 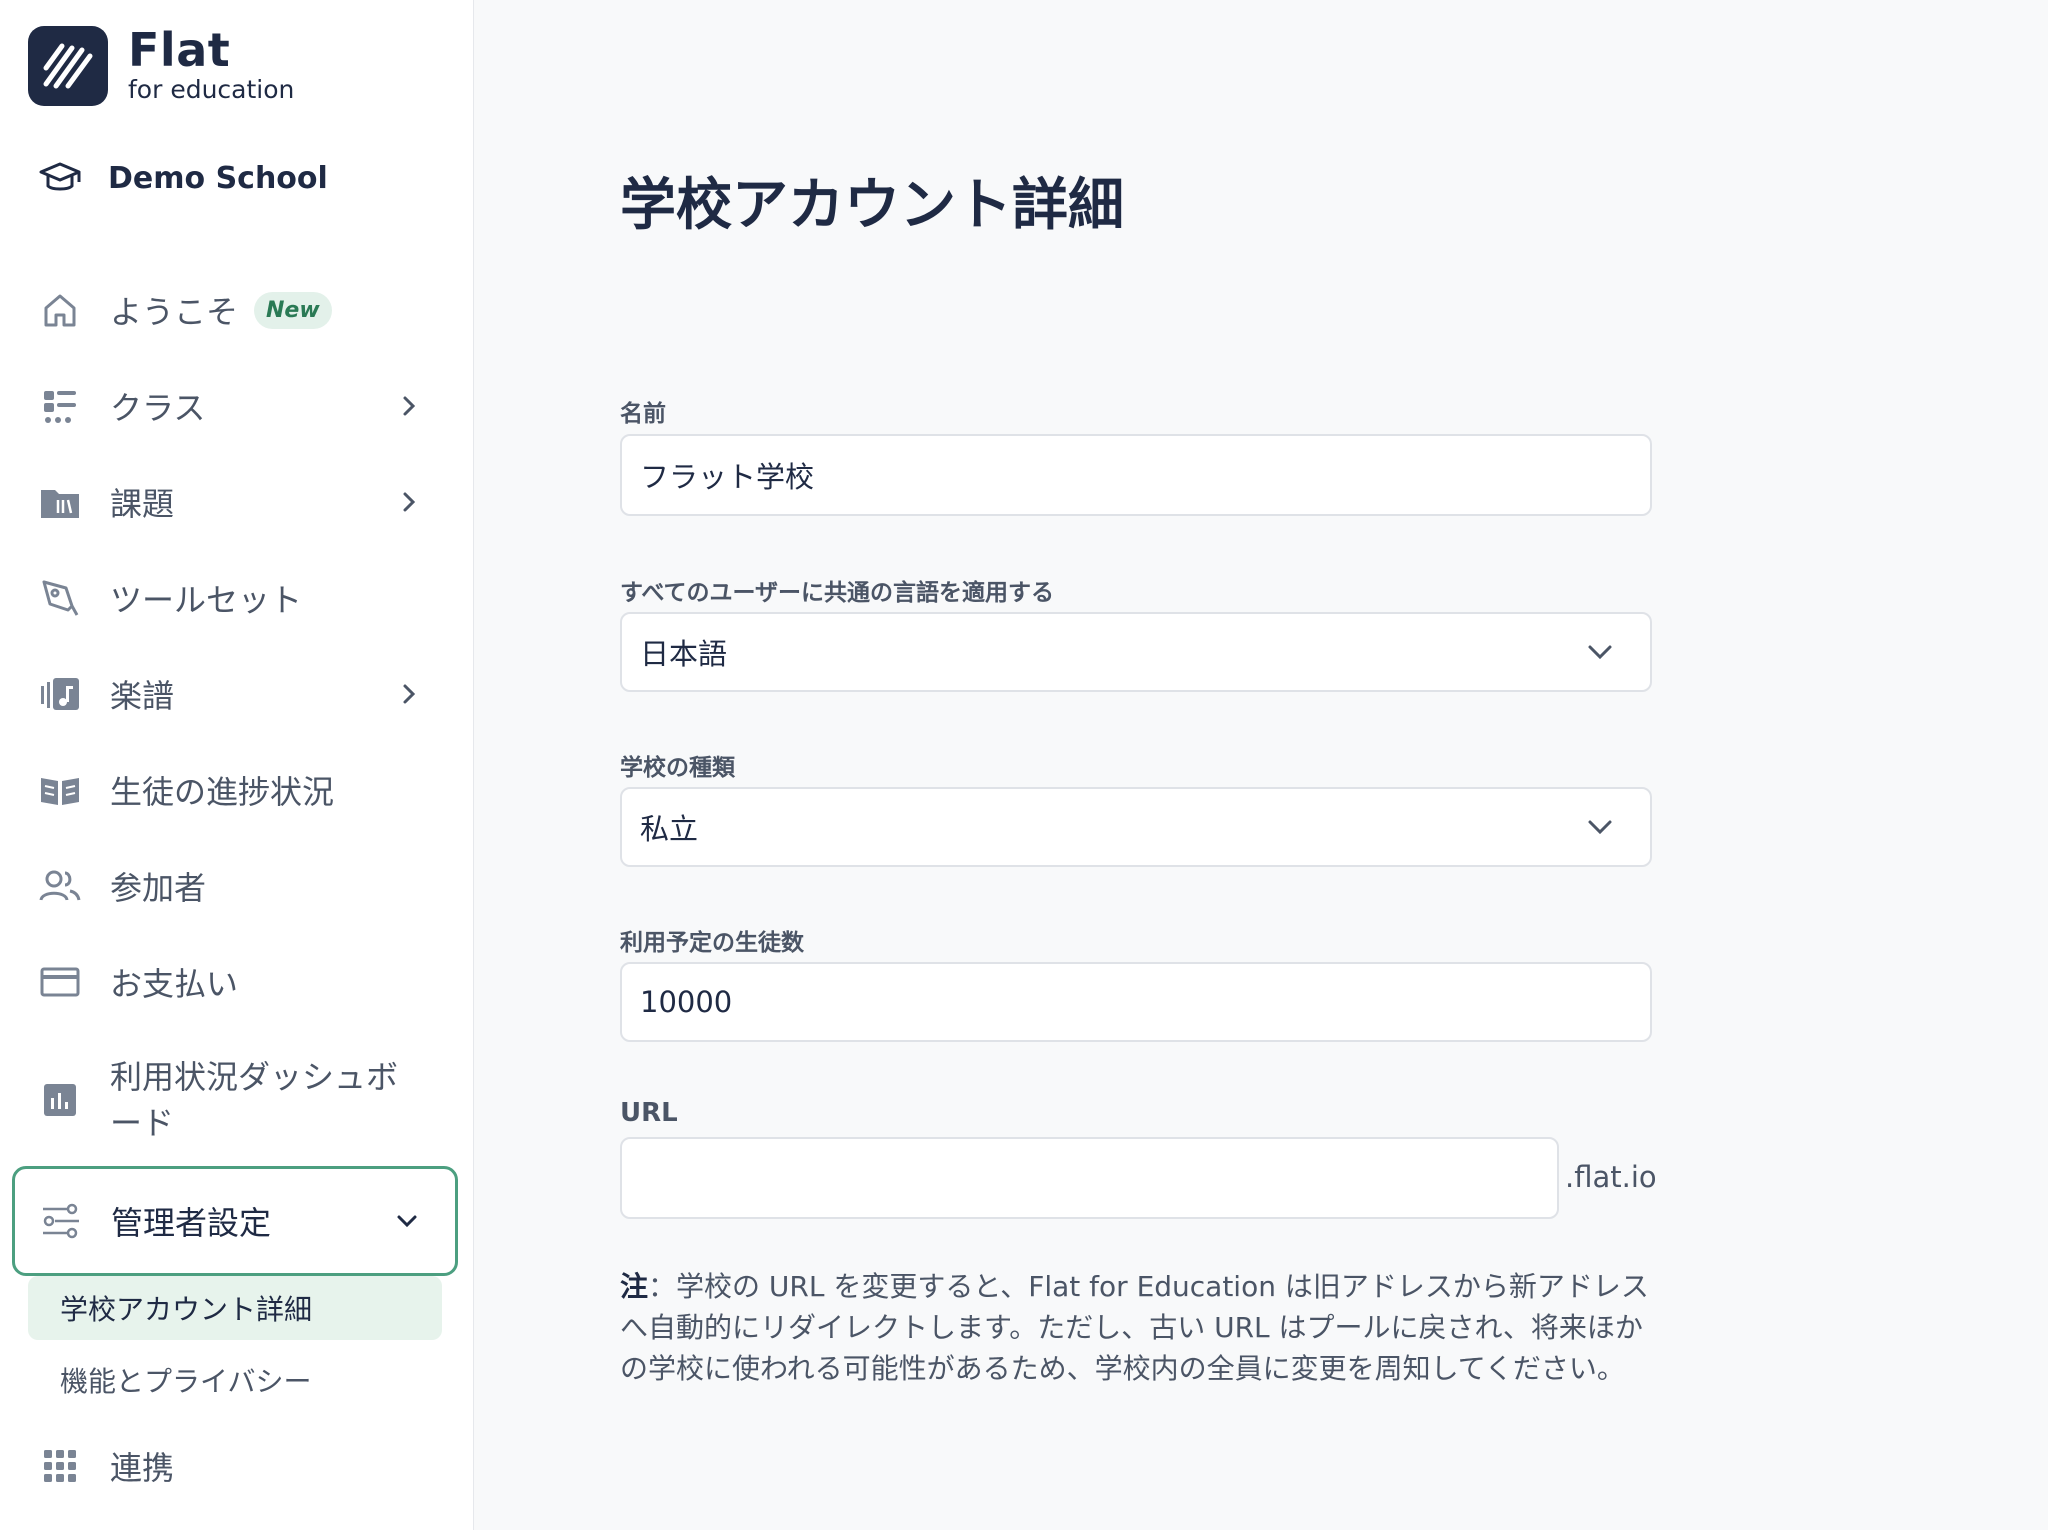 What do you see at coordinates (142, 1468) in the screenshot?
I see `sidebar-item-label: 連携` at bounding box center [142, 1468].